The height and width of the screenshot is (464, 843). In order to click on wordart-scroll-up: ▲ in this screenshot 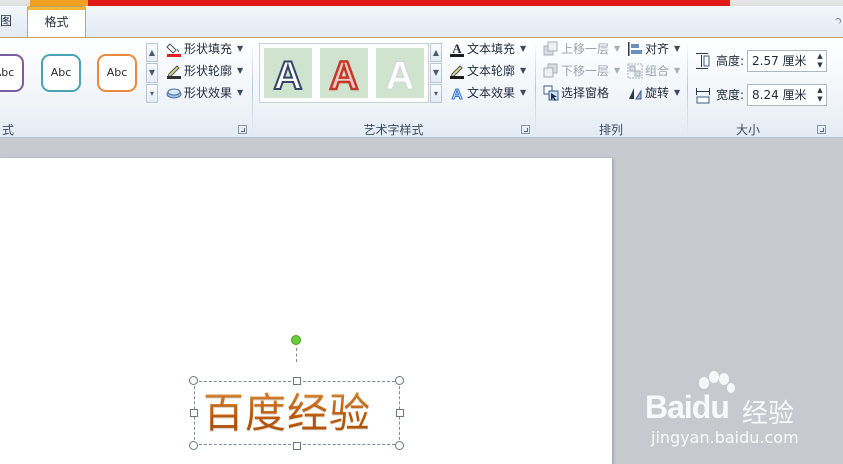, I will do `click(436, 52)`.